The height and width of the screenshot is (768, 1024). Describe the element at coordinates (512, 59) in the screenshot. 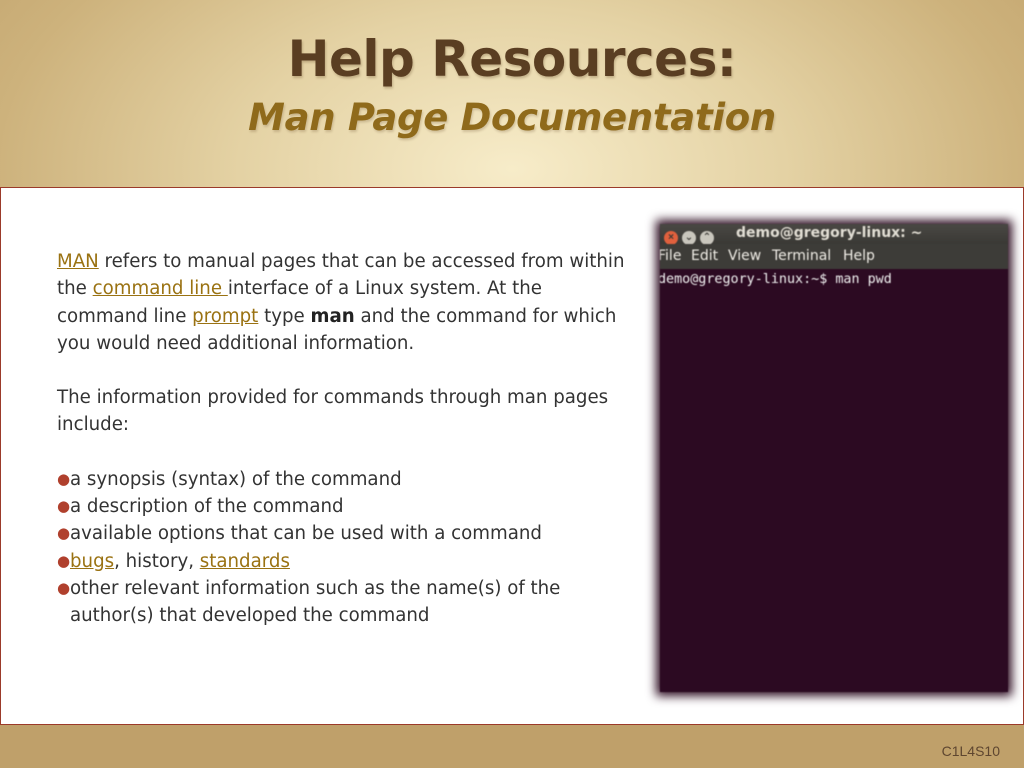

I see `slide-title: Help Resources:` at that location.